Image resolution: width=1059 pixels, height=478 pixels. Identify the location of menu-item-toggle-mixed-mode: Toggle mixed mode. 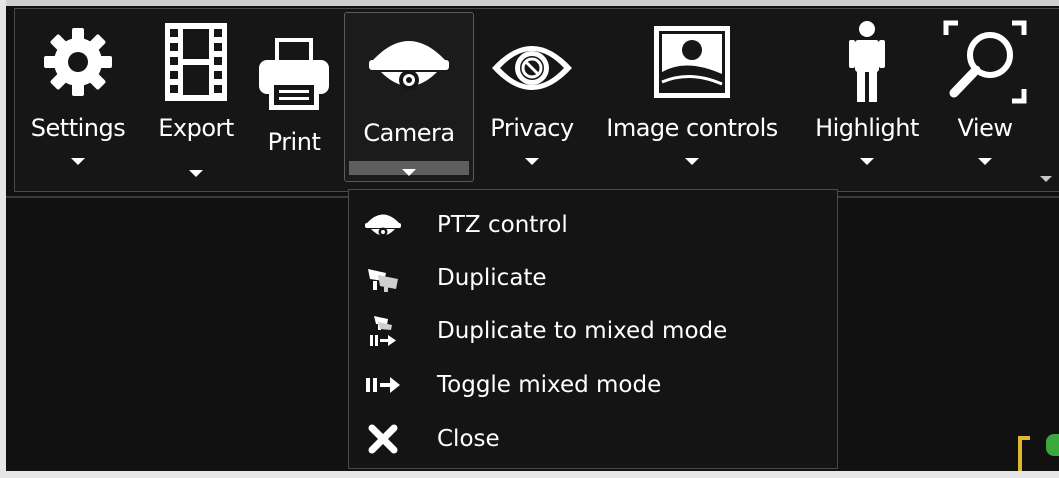
(593, 385).